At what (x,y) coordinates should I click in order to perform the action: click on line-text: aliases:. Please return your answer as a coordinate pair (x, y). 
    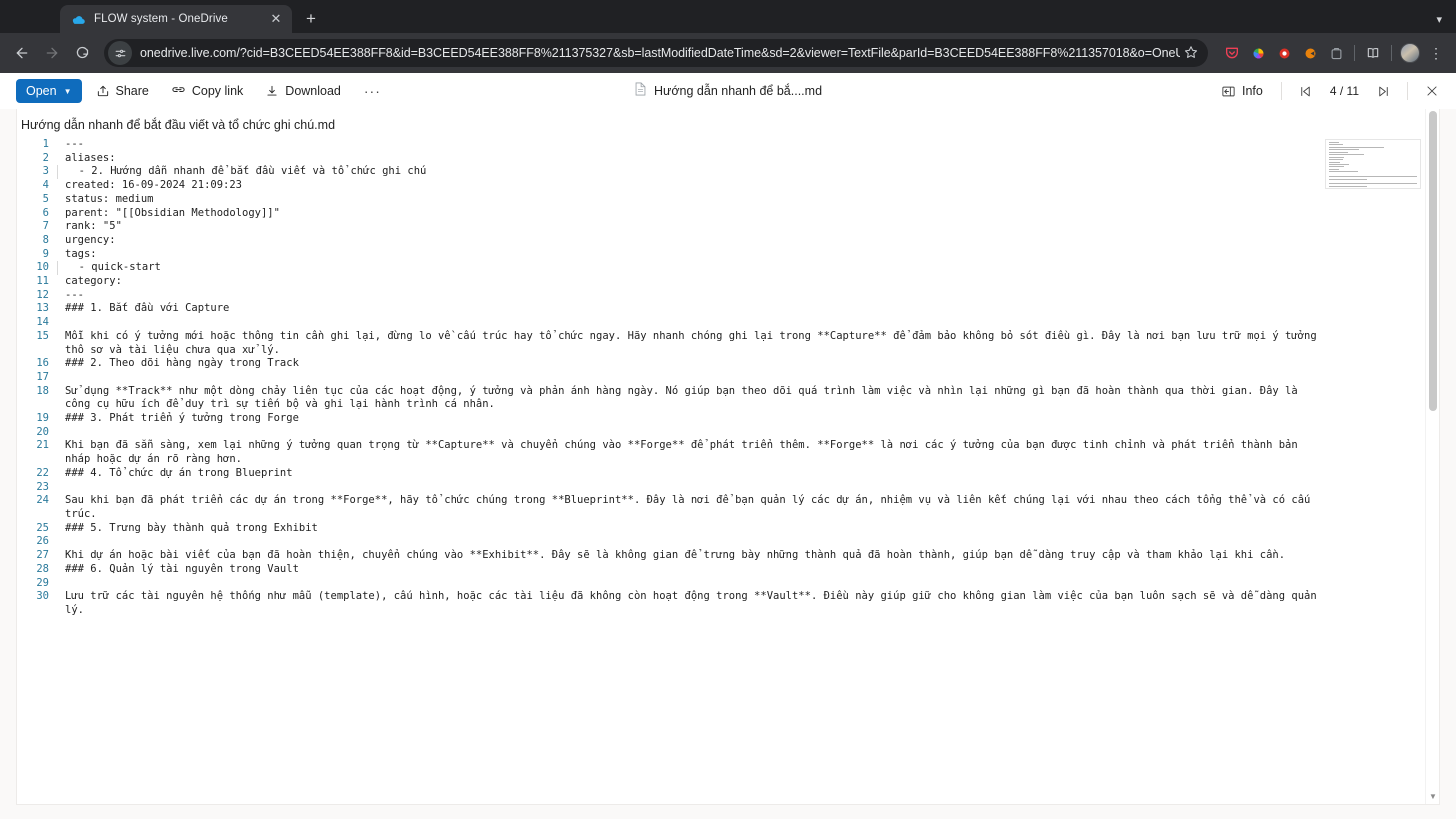
    Looking at the image, I should click on (90, 157).